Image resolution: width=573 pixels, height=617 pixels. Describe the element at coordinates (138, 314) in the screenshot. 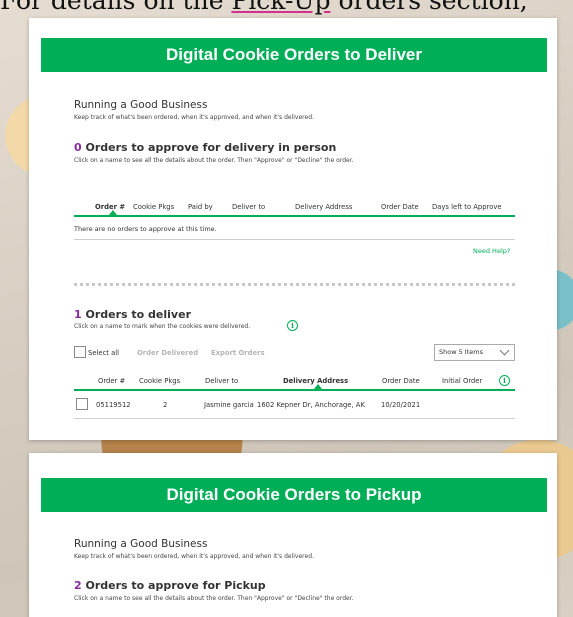

I see `orders-deliver-title: Orders to deliver` at that location.